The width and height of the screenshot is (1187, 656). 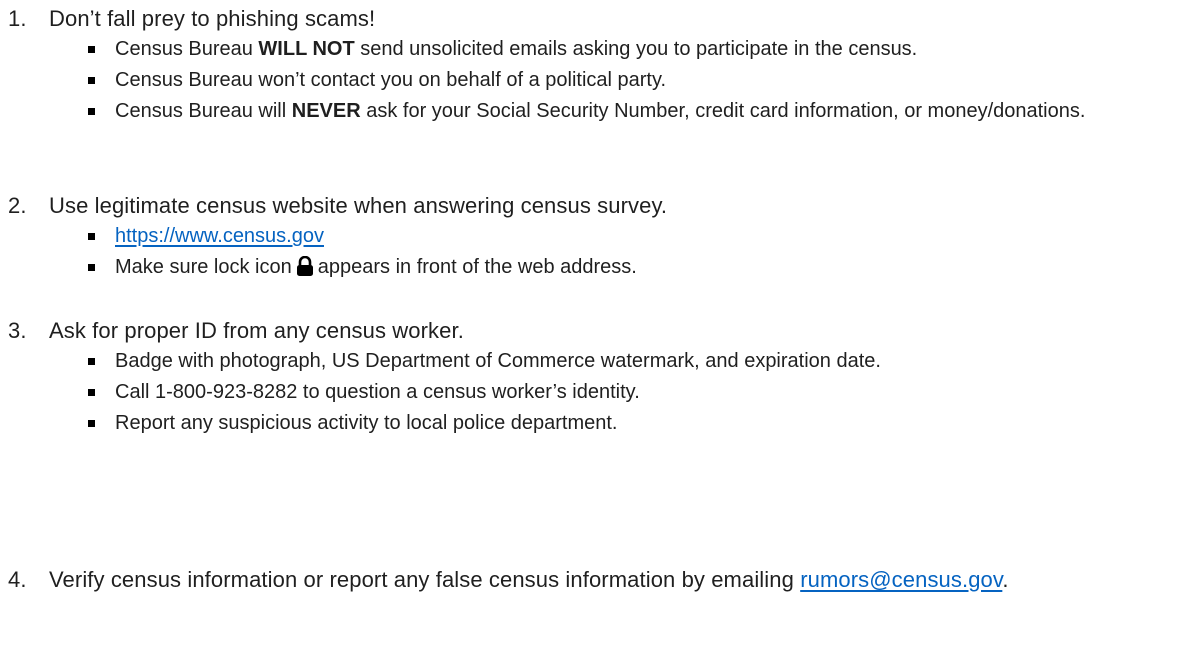 I want to click on bullet-text: Make sure lock icon, so click(x=203, y=267).